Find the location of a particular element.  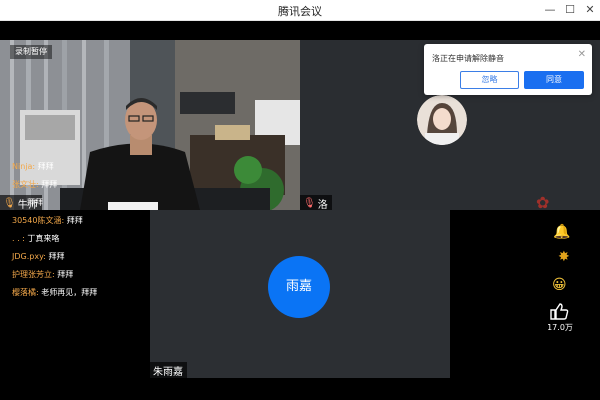

chat-message: 护理张芳立: 拜拜 is located at coordinates (43, 274).